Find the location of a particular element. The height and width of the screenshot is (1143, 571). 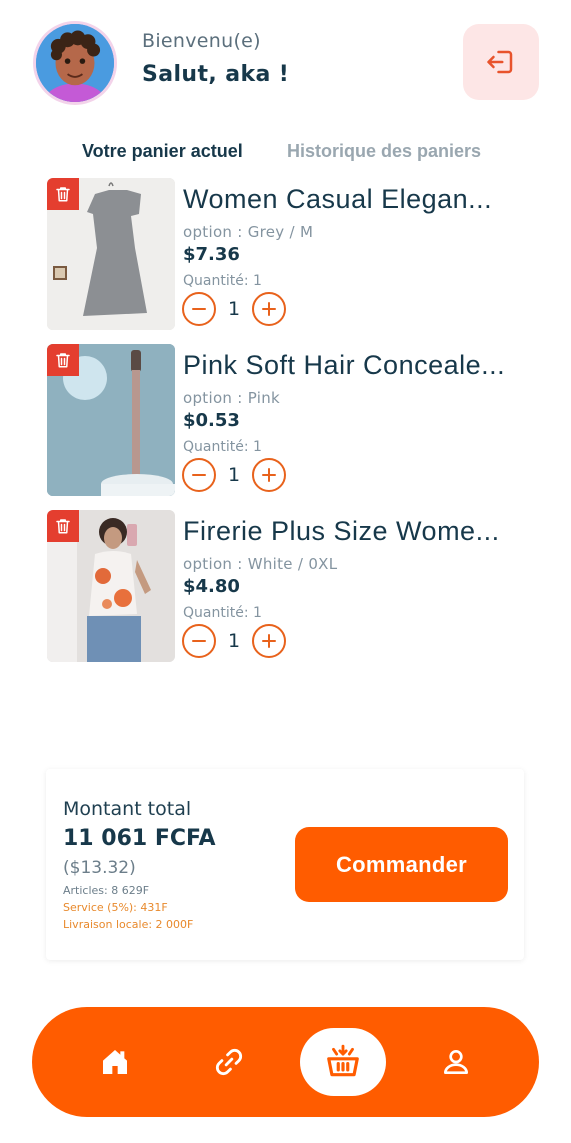

product-price: $7.36 is located at coordinates (211, 254).